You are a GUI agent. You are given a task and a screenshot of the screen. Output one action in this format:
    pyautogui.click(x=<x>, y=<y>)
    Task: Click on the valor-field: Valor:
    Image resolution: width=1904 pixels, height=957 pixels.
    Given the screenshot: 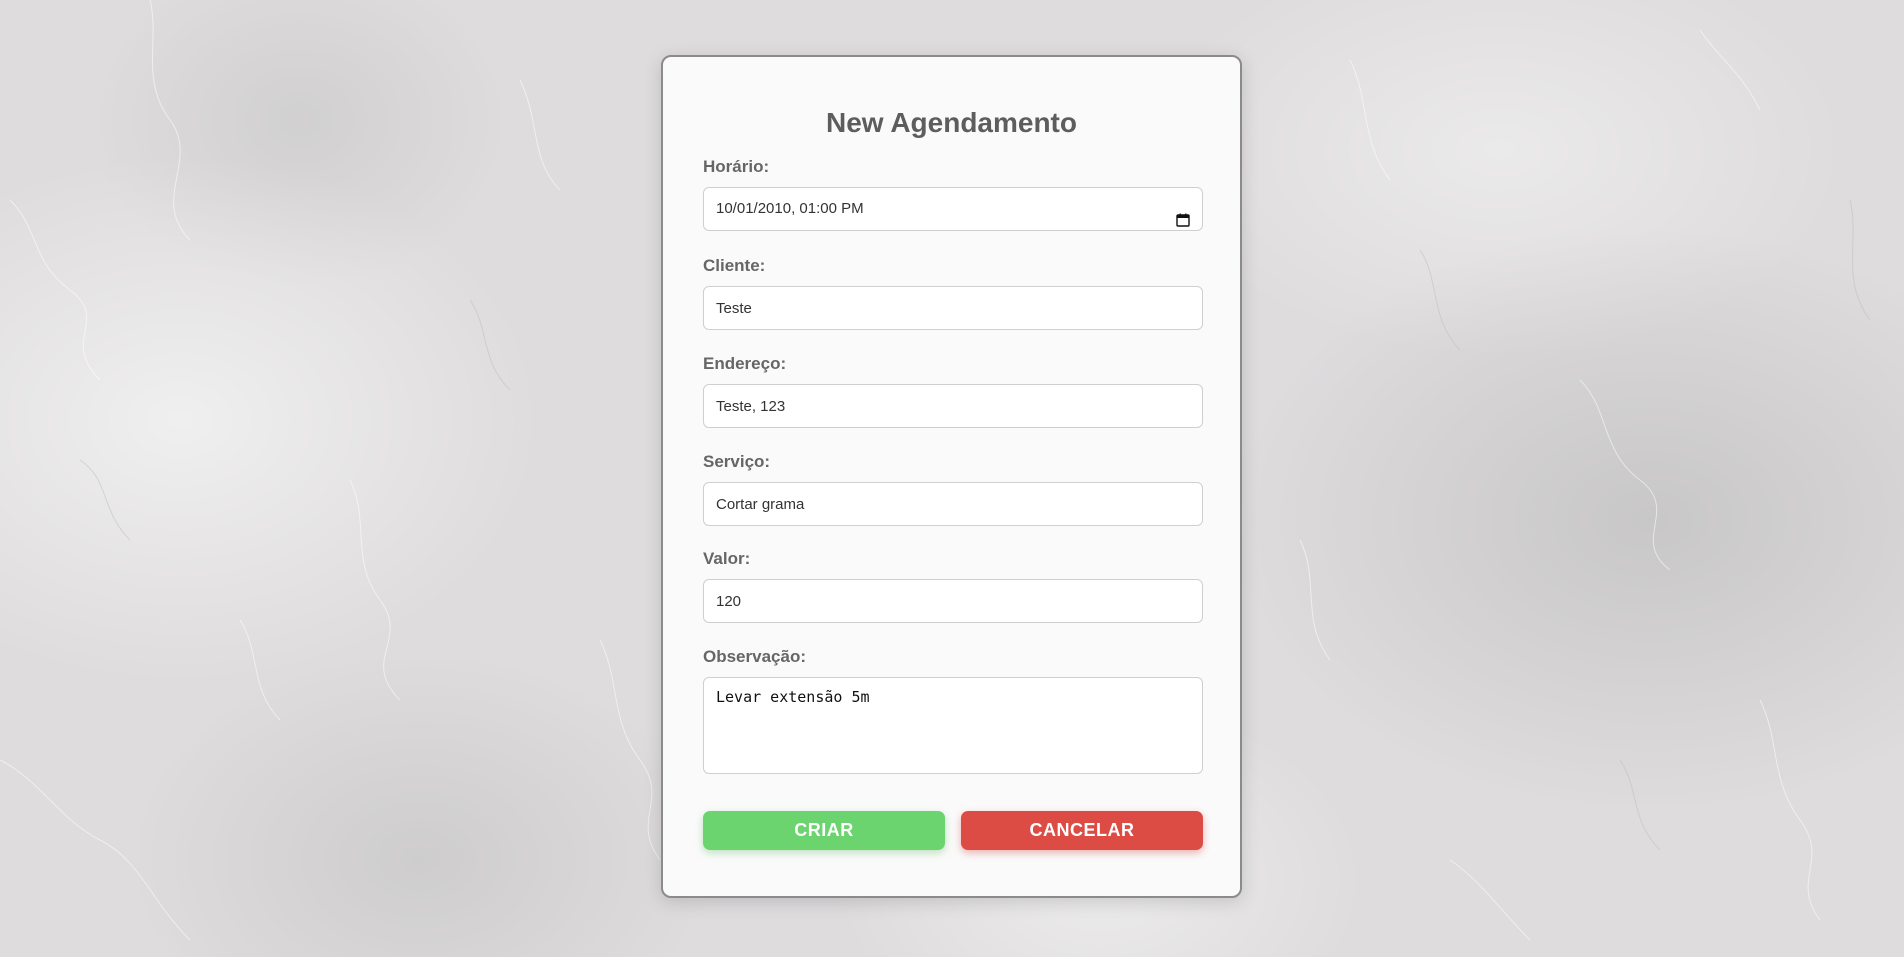 What is the action you would take?
    pyautogui.click(x=953, y=586)
    